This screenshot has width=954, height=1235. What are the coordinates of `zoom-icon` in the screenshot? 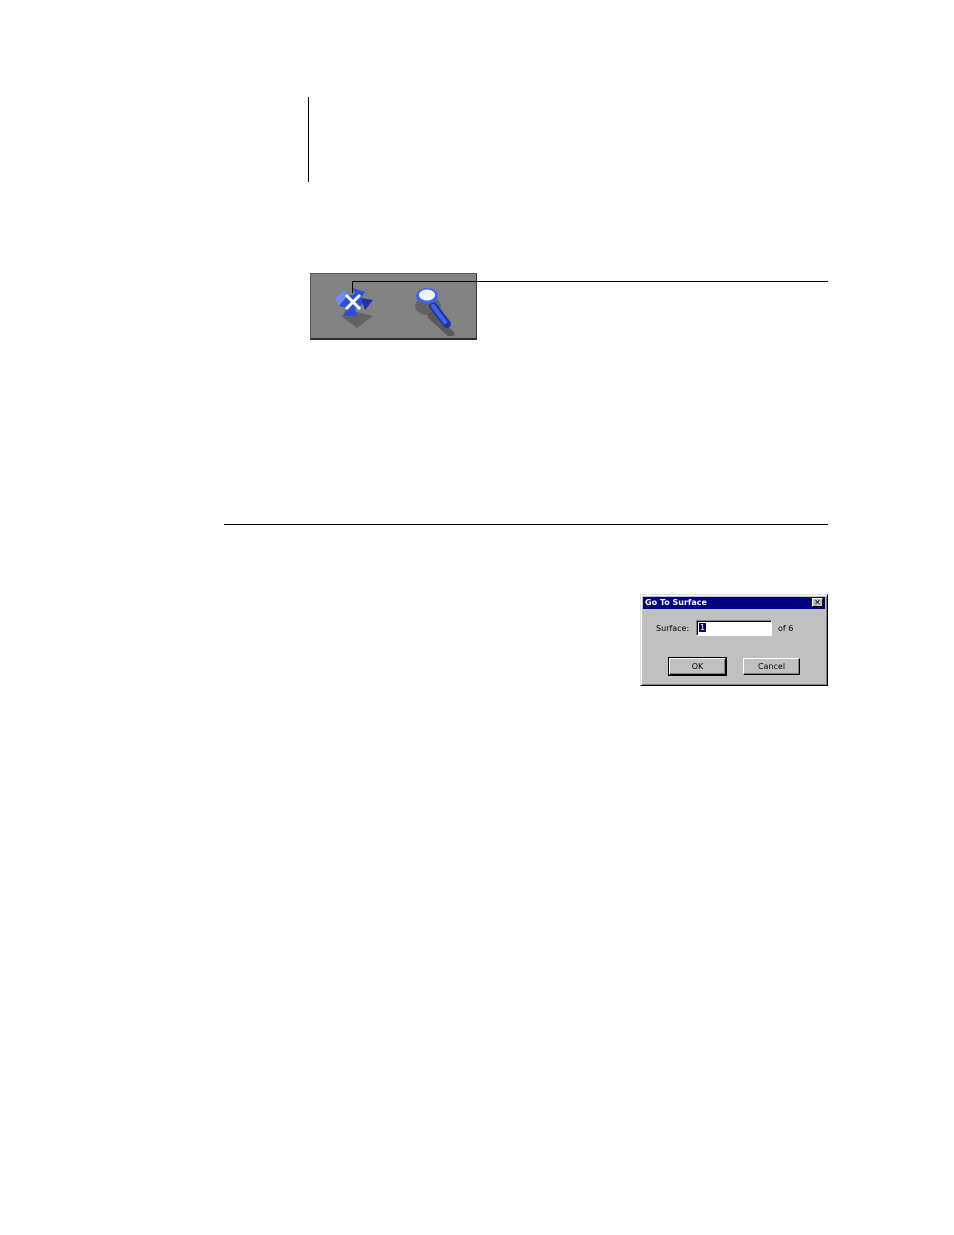 It's located at (435, 313).